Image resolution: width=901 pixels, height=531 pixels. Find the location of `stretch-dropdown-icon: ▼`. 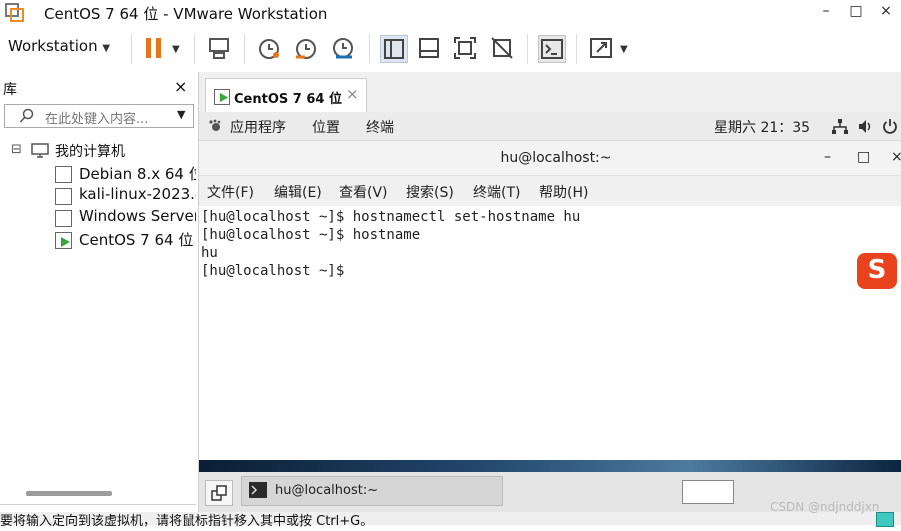

stretch-dropdown-icon: ▼ is located at coordinates (624, 49).